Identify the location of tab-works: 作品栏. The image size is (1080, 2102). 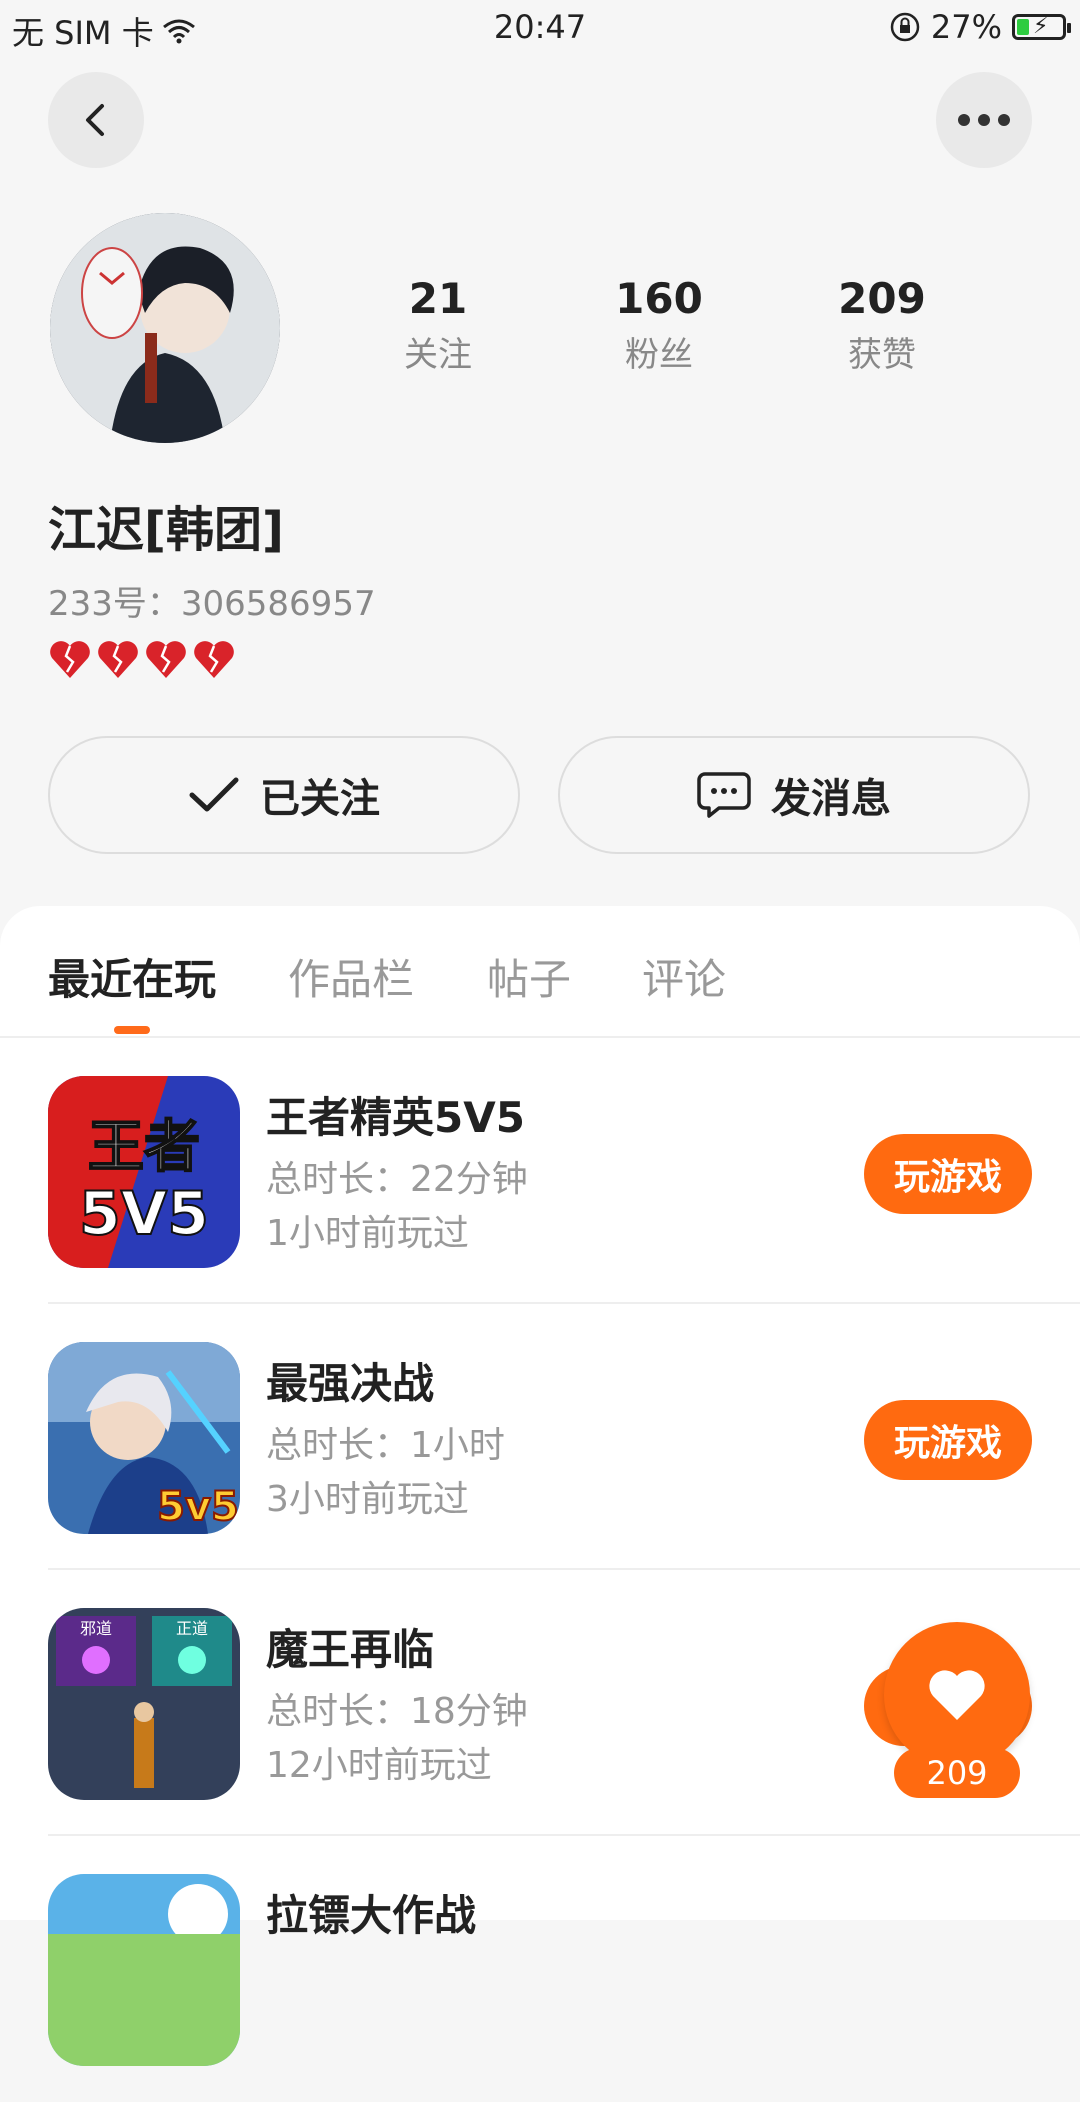
(351, 976).